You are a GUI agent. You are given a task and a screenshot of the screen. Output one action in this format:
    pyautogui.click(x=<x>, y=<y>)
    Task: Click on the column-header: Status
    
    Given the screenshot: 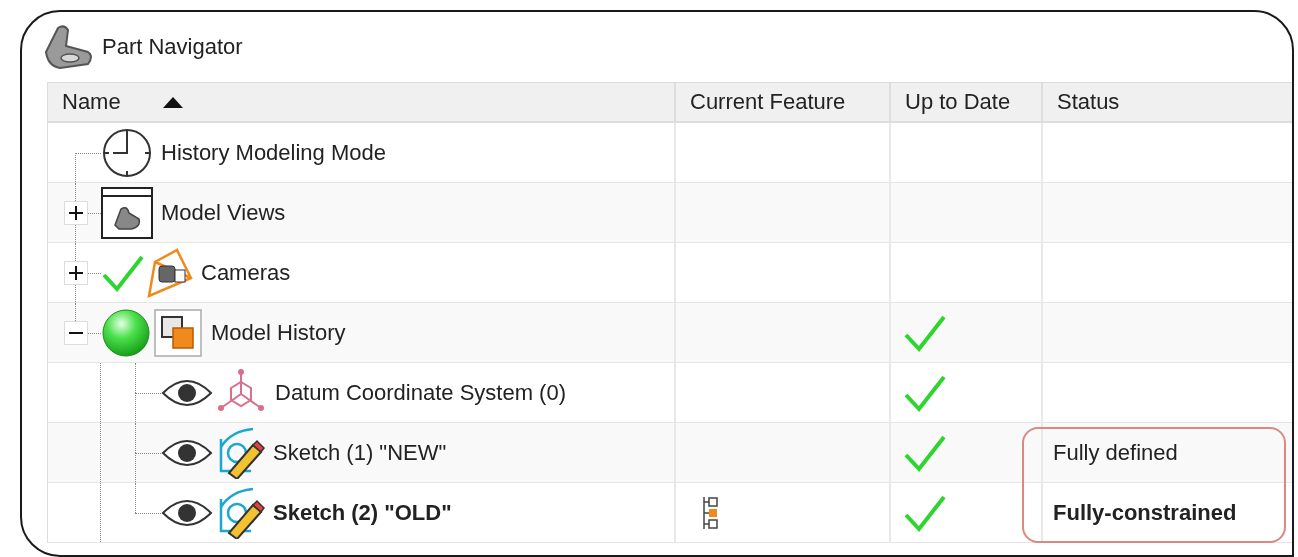 What is the action you would take?
    pyautogui.click(x=1167, y=102)
    